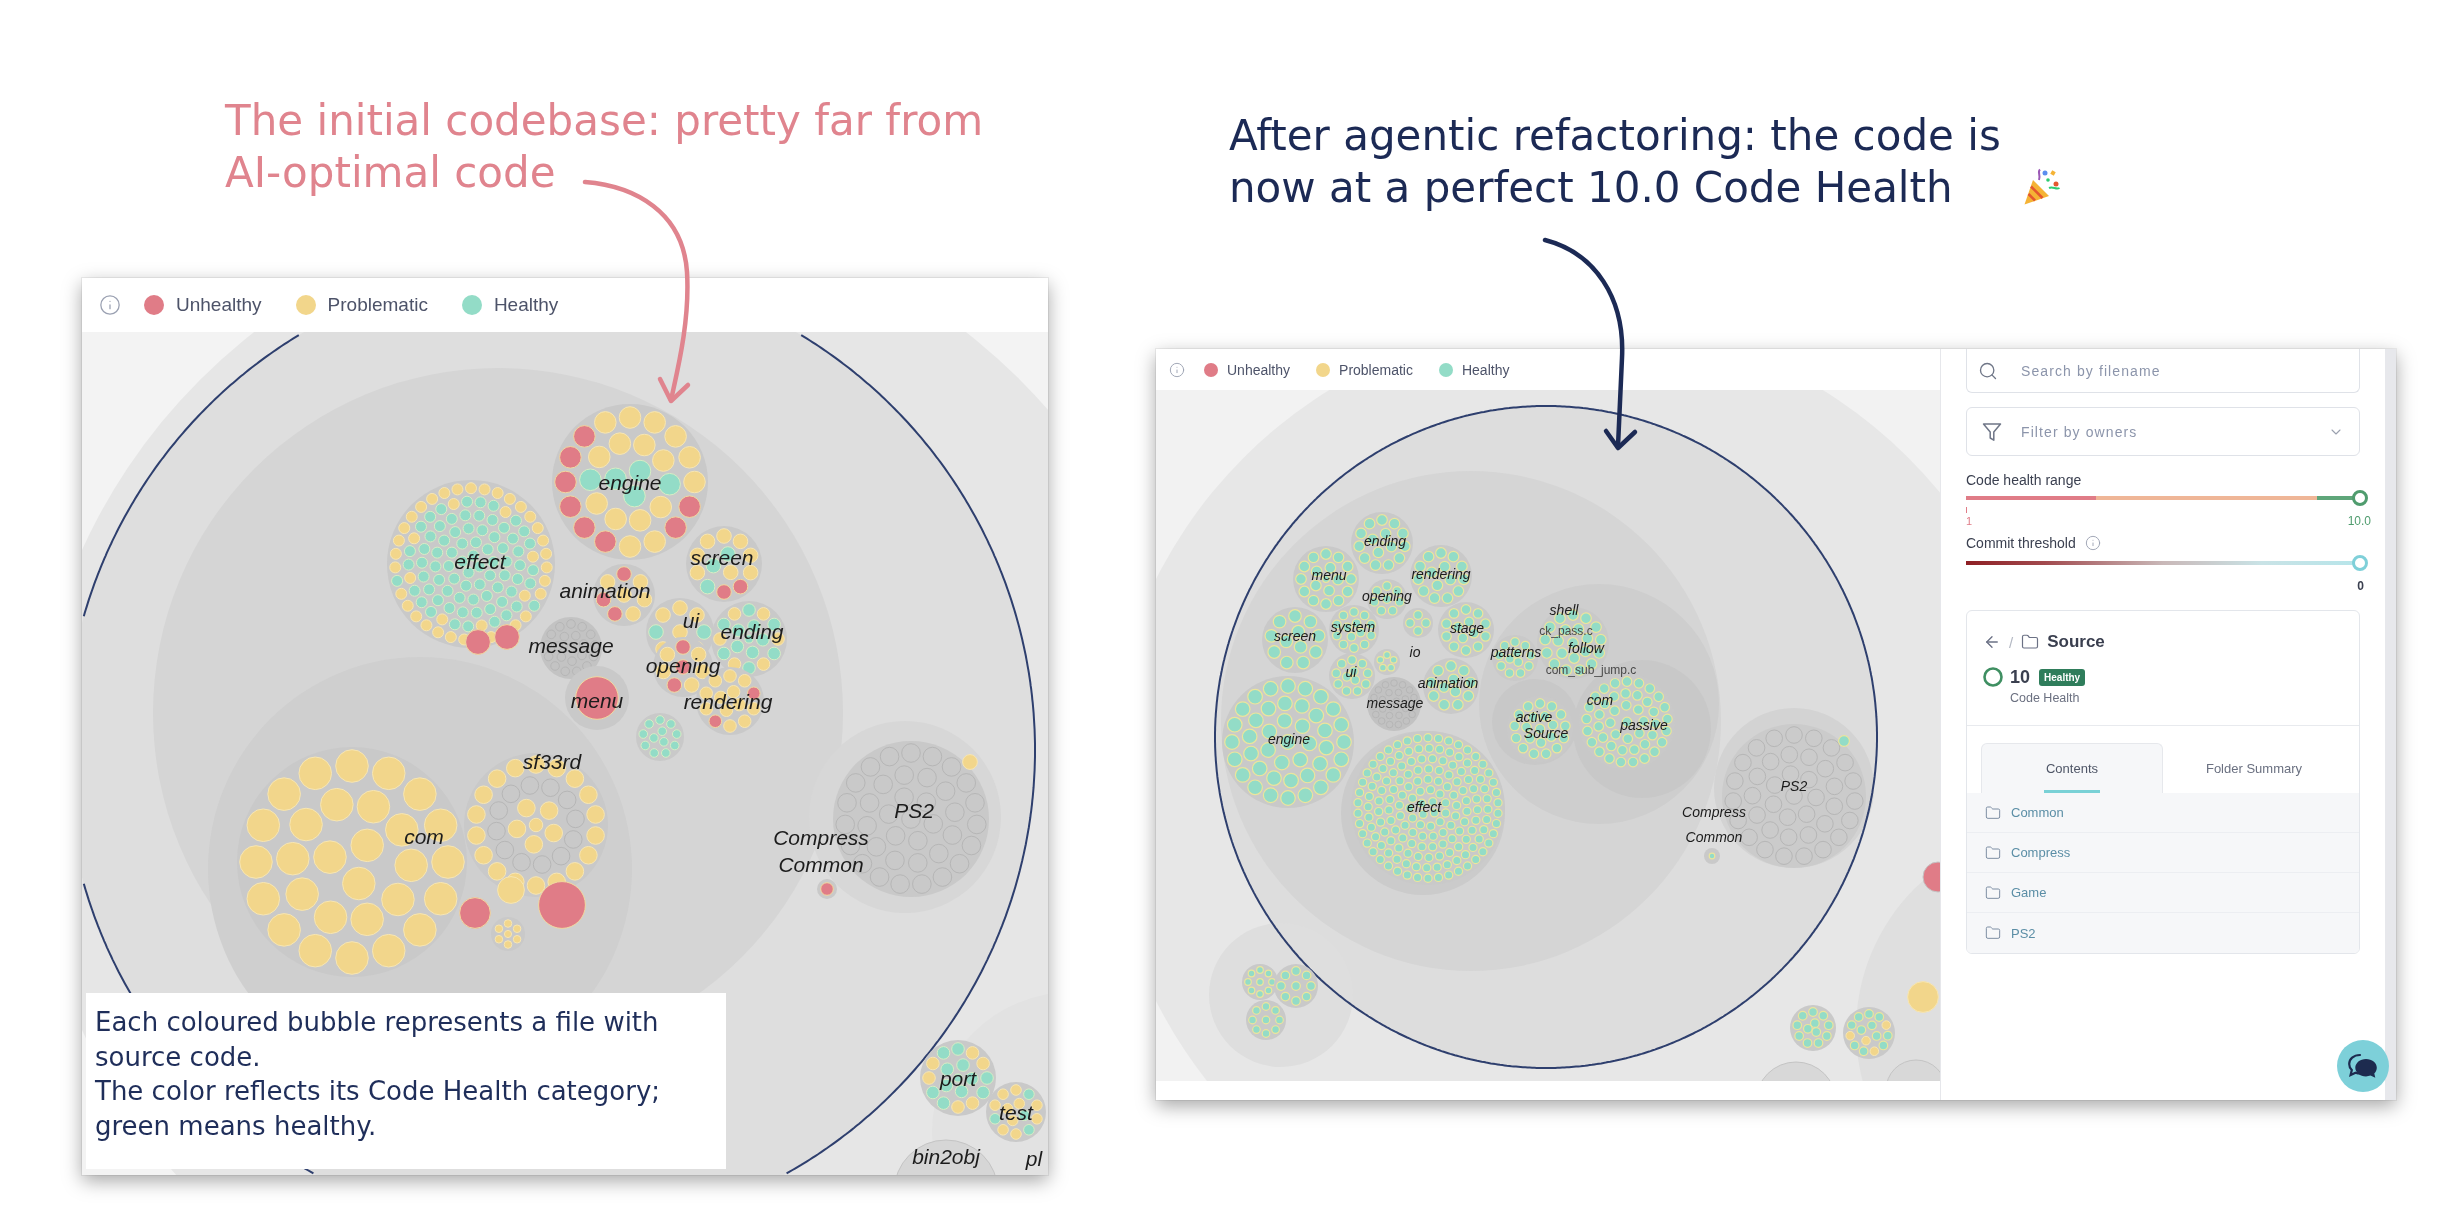  What do you see at coordinates (2163, 893) in the screenshot?
I see `folder-row: Game` at bounding box center [2163, 893].